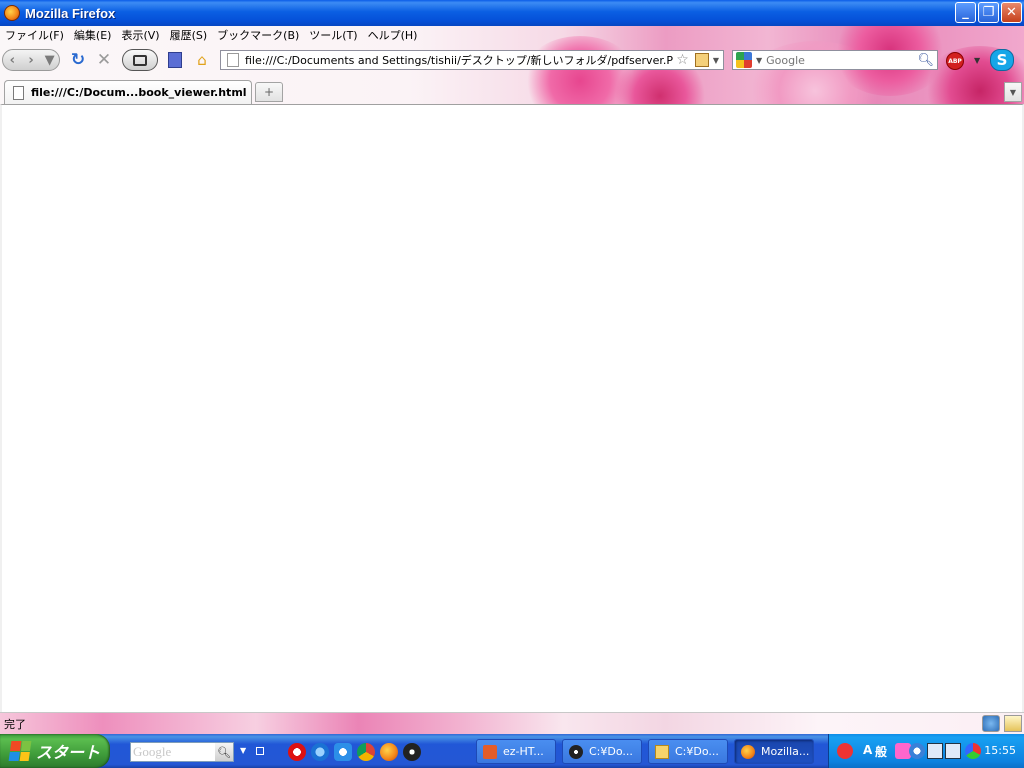 Image resolution: width=1024 pixels, height=768 pixels. Describe the element at coordinates (991, 723) in the screenshot. I see `globe-icon` at that location.